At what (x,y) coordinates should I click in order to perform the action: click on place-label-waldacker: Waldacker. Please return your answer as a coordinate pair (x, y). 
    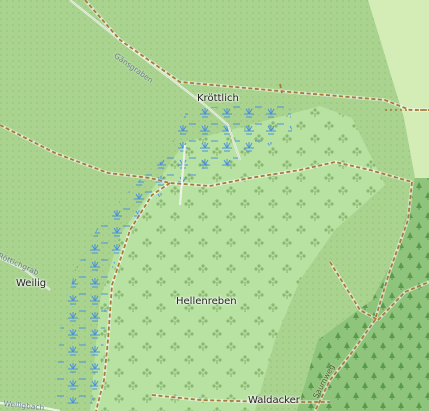
    Looking at the image, I should click on (274, 400).